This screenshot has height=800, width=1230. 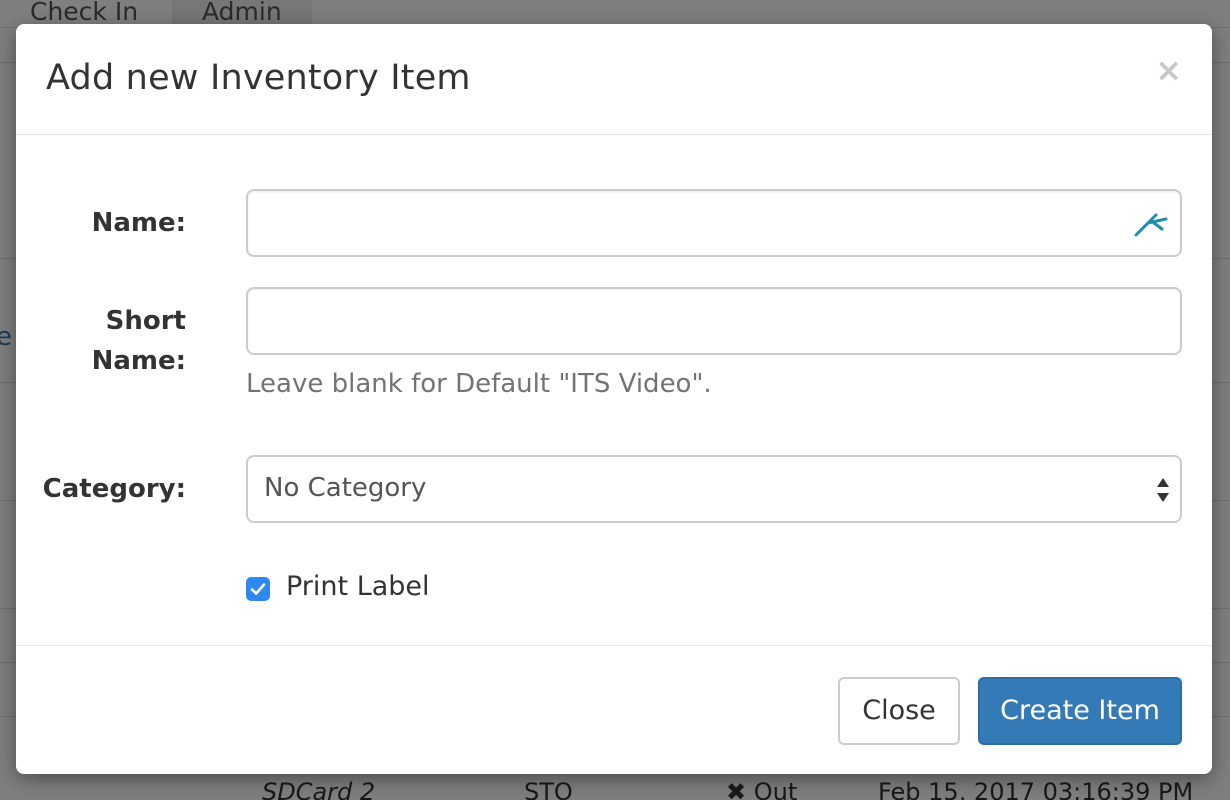 I want to click on close-button: Close, so click(x=899, y=711).